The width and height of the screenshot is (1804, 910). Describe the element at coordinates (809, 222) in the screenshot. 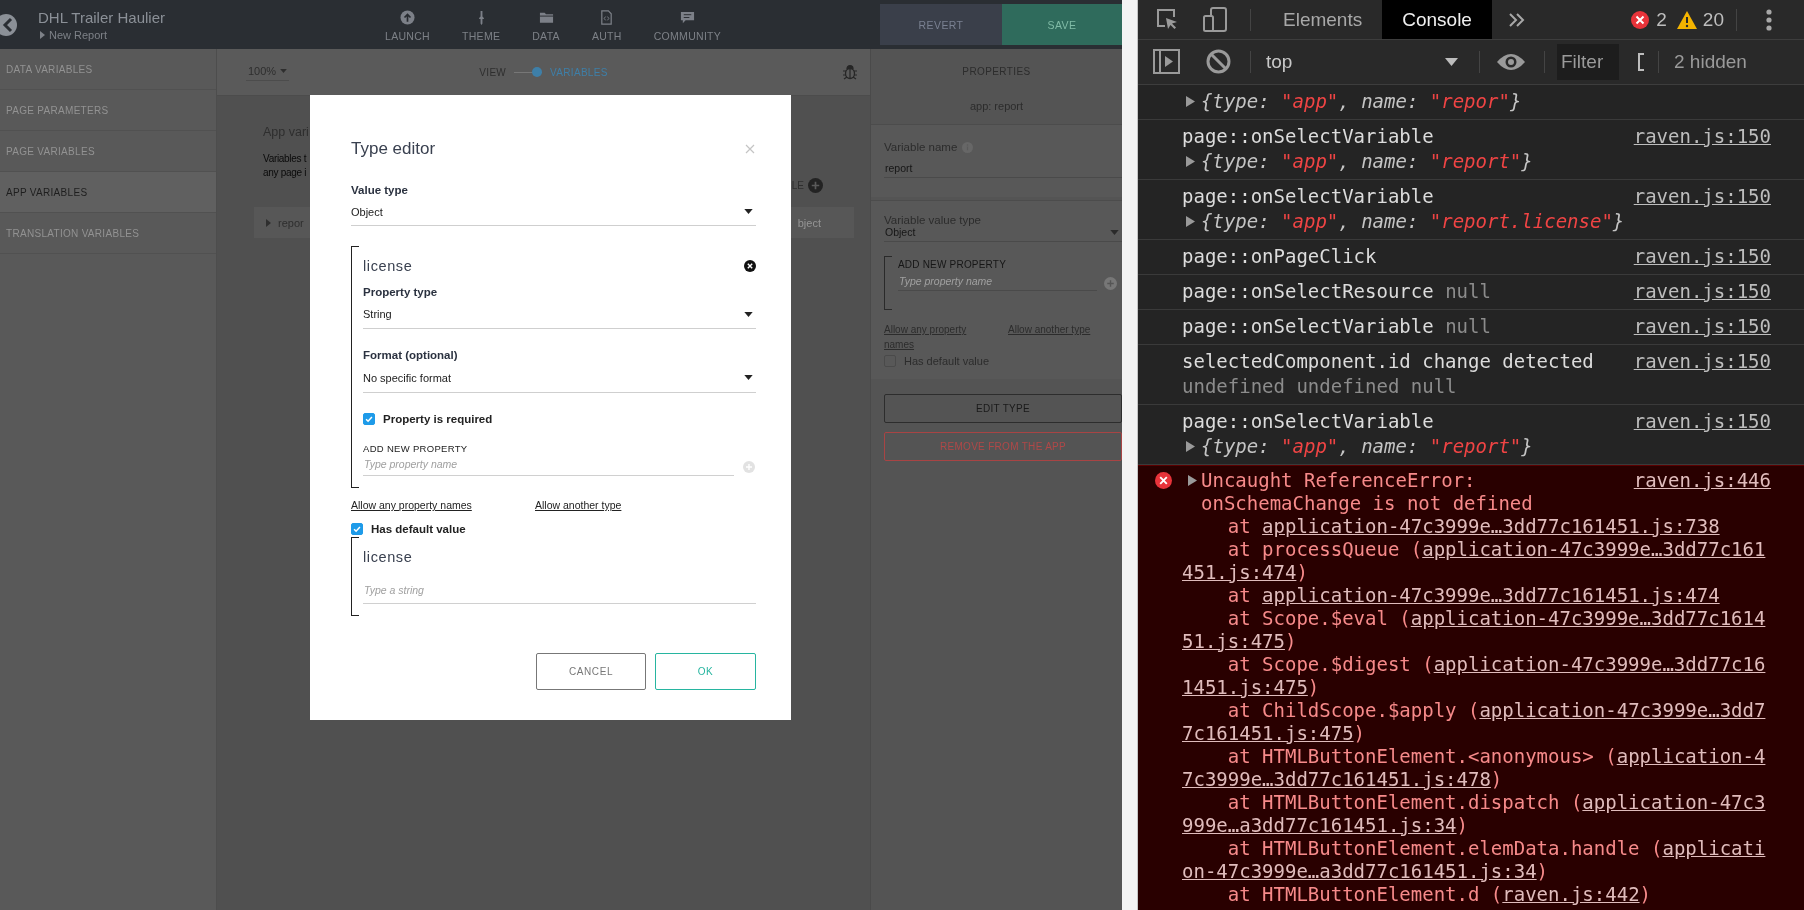

I see `variable-type: bject` at that location.